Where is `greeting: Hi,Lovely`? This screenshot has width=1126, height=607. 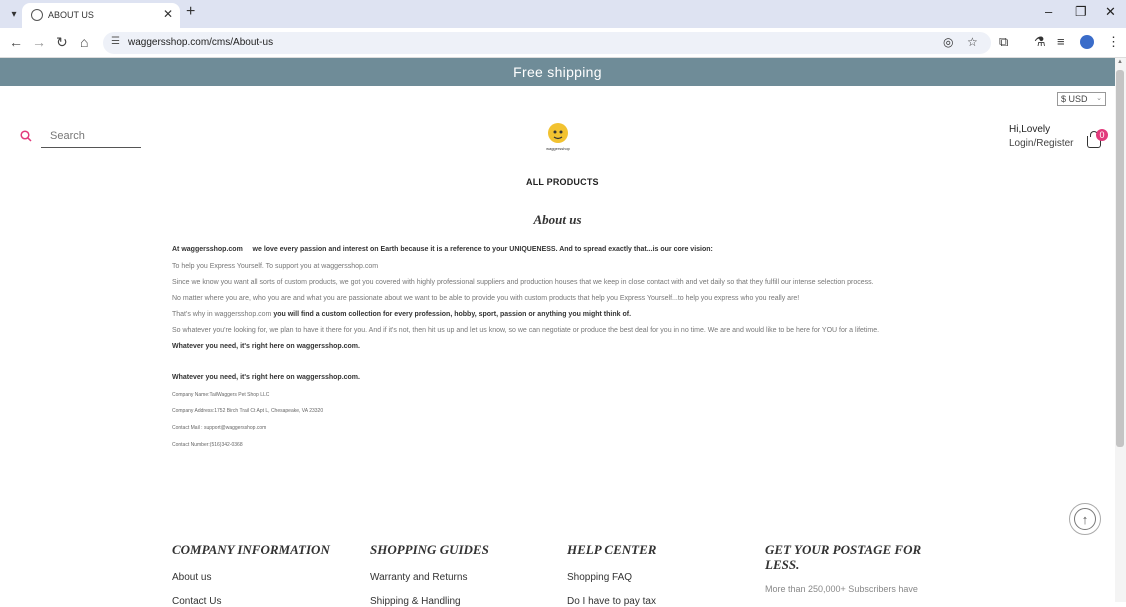 greeting: Hi,Lovely is located at coordinates (1030, 129).